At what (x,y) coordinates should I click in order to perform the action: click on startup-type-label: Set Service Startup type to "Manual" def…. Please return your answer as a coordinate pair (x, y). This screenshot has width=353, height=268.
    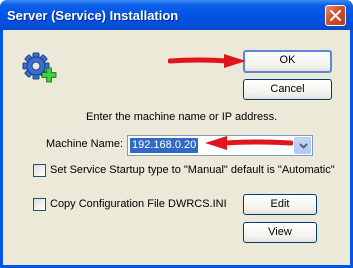
    Looking at the image, I should click on (192, 170).